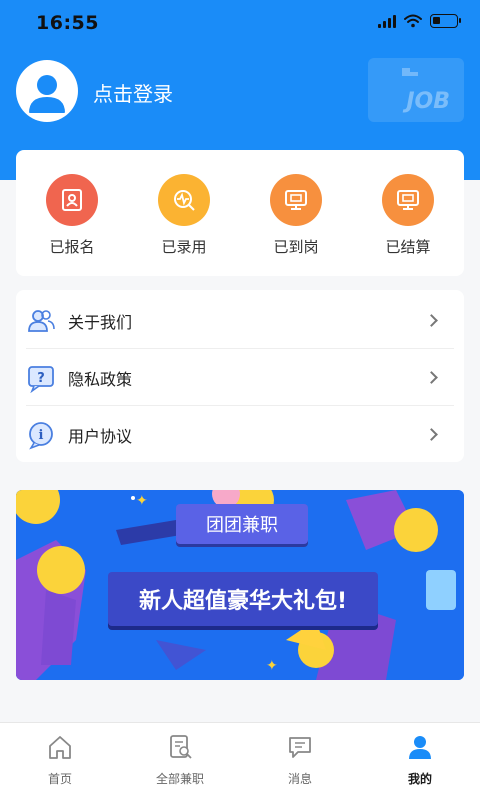 Image resolution: width=480 pixels, height=800 pixels. What do you see at coordinates (299, 779) in the screenshot?
I see `tab-label: 消息` at bounding box center [299, 779].